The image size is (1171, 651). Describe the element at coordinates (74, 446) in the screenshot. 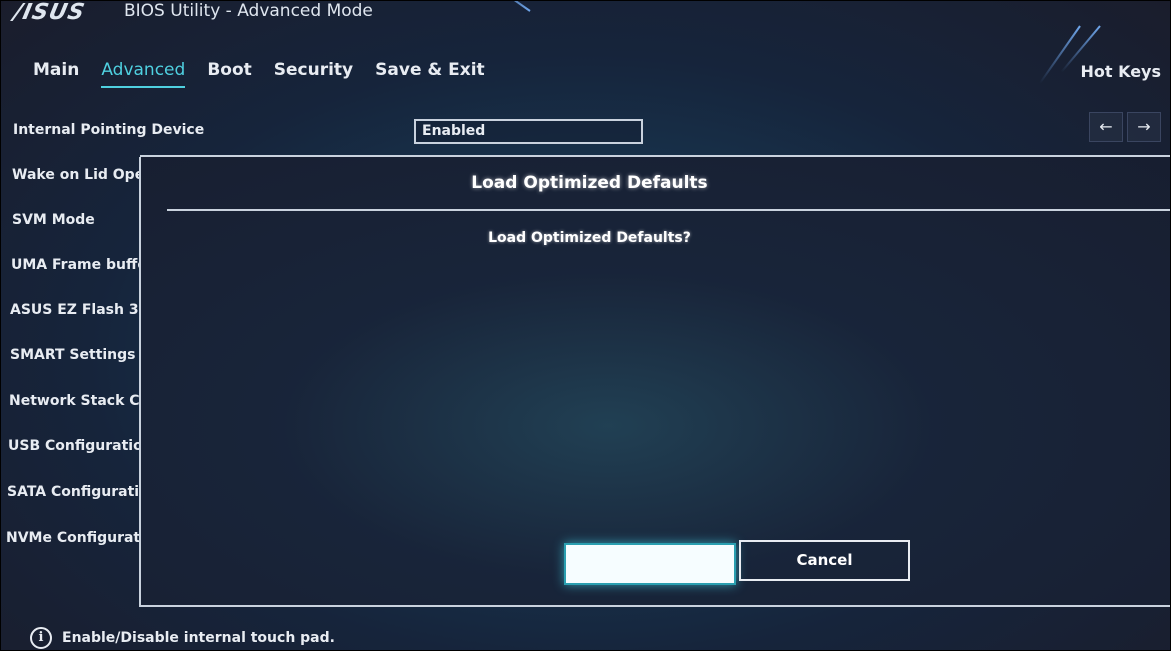

I see `setting-usb-configuration: USB Configuration` at that location.